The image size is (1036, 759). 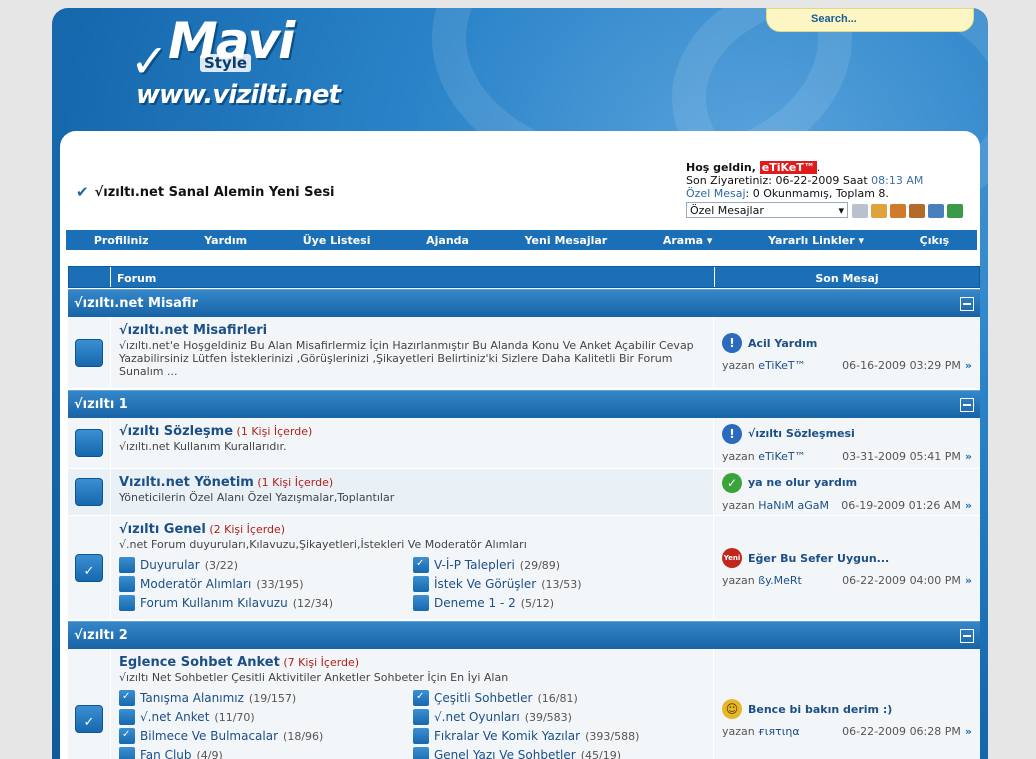 What do you see at coordinates (816, 240) in the screenshot?
I see `nav-links: Yararlı Linkler ▾` at bounding box center [816, 240].